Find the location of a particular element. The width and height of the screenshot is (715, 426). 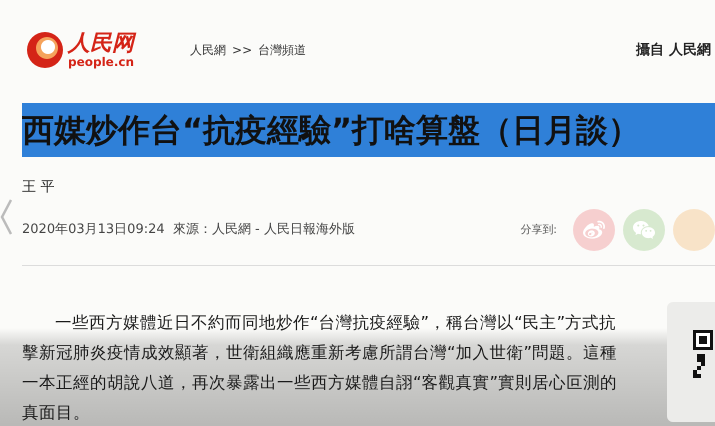

share-label: 分享到: is located at coordinates (538, 230).